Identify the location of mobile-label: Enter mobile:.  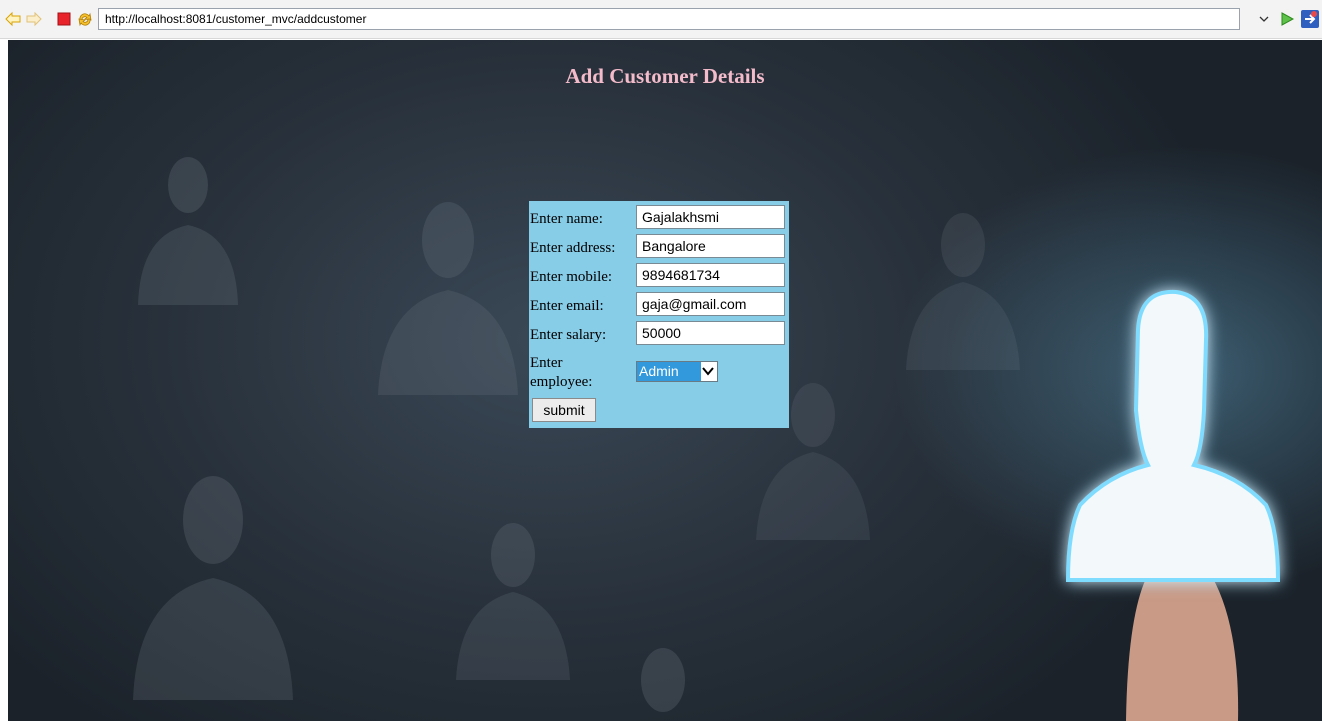
(571, 277).